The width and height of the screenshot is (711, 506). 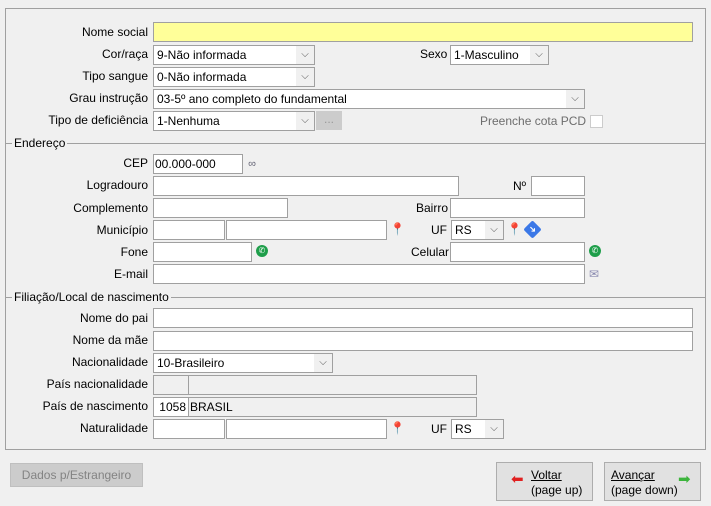 What do you see at coordinates (439, 429) in the screenshot?
I see `naturalidade-uf-label: UF` at bounding box center [439, 429].